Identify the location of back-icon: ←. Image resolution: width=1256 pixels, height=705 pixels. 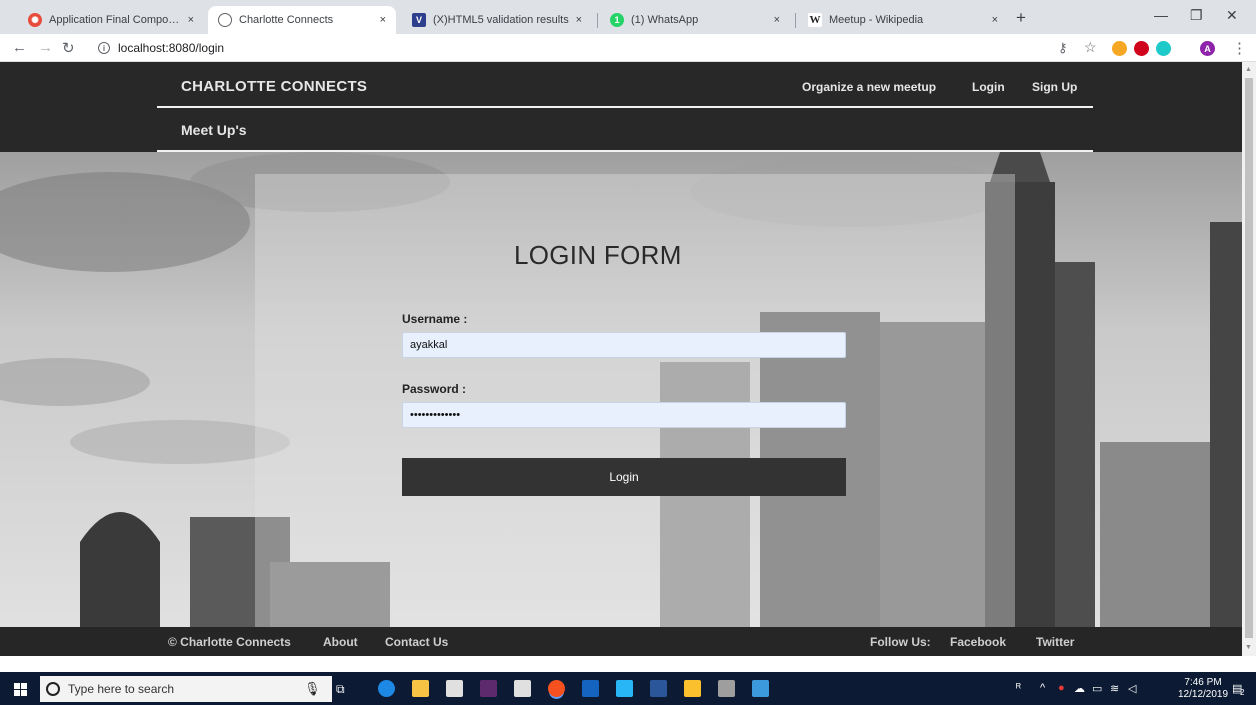
(19, 47).